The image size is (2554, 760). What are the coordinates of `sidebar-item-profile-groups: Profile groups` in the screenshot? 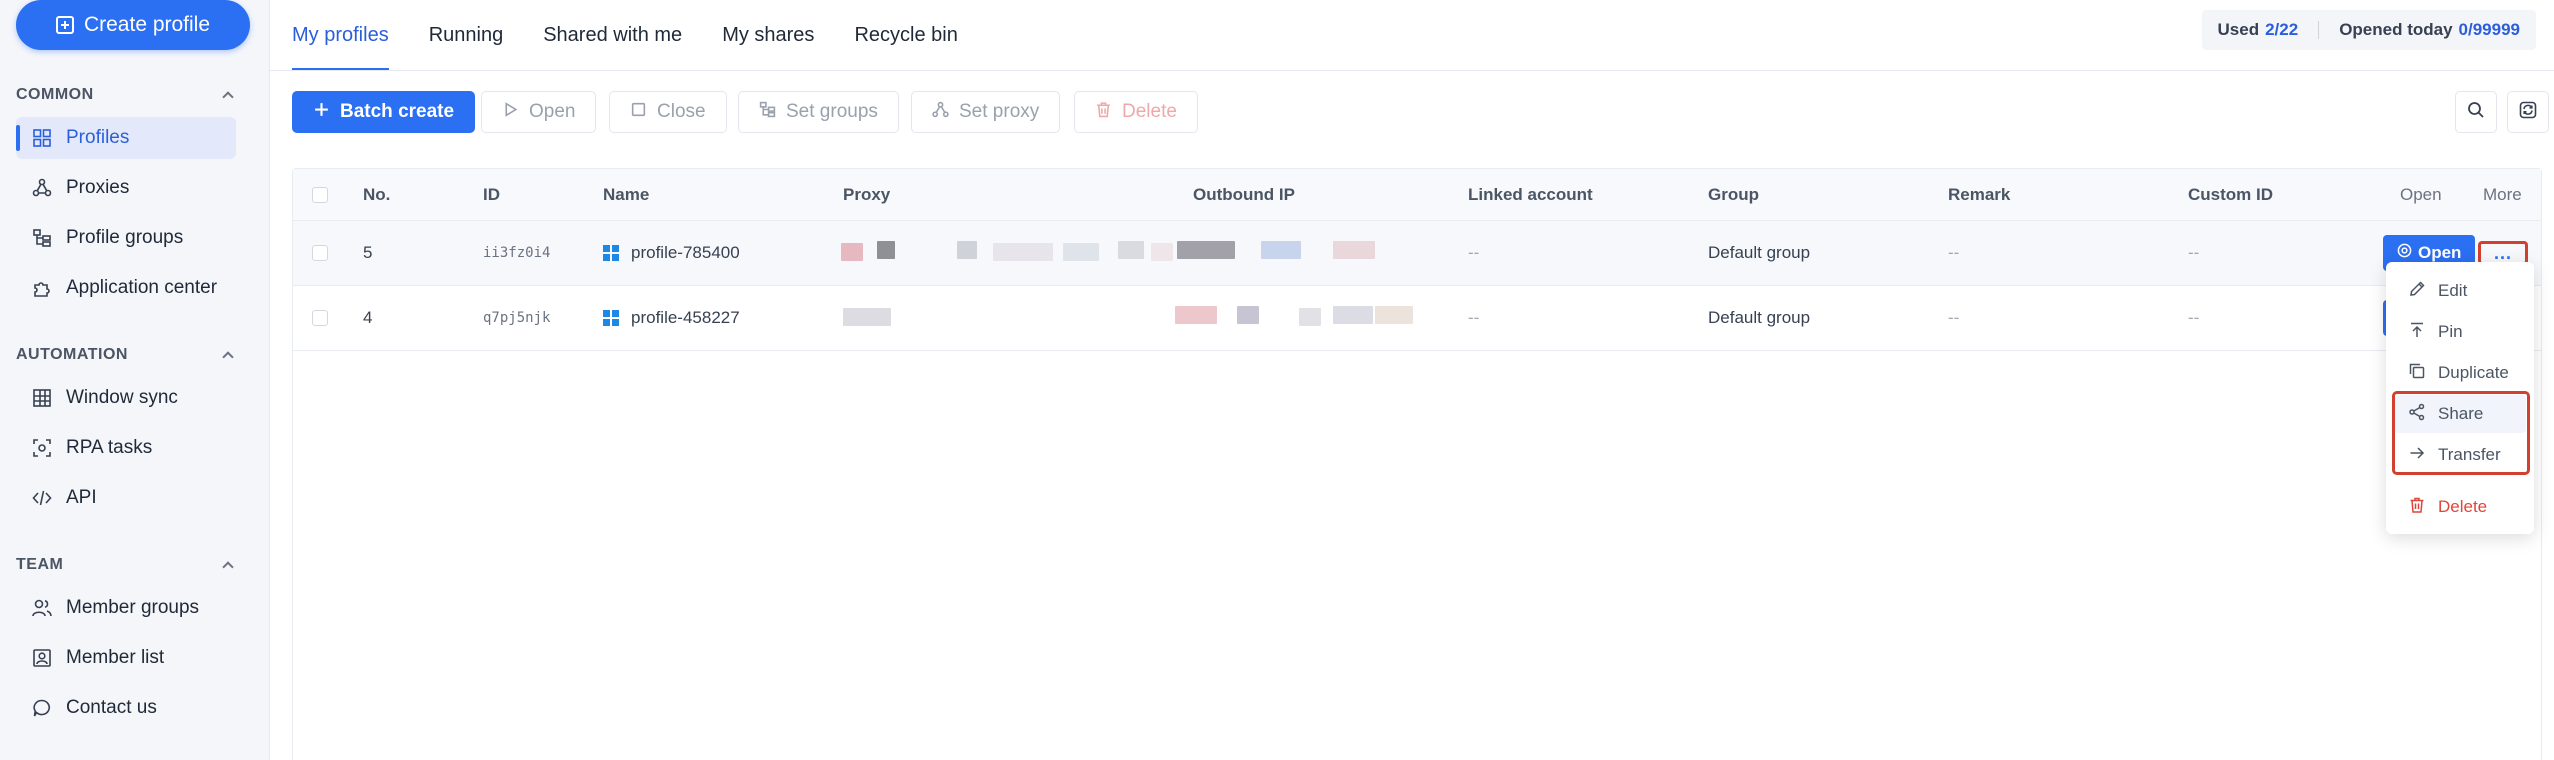 It's located at (126, 238).